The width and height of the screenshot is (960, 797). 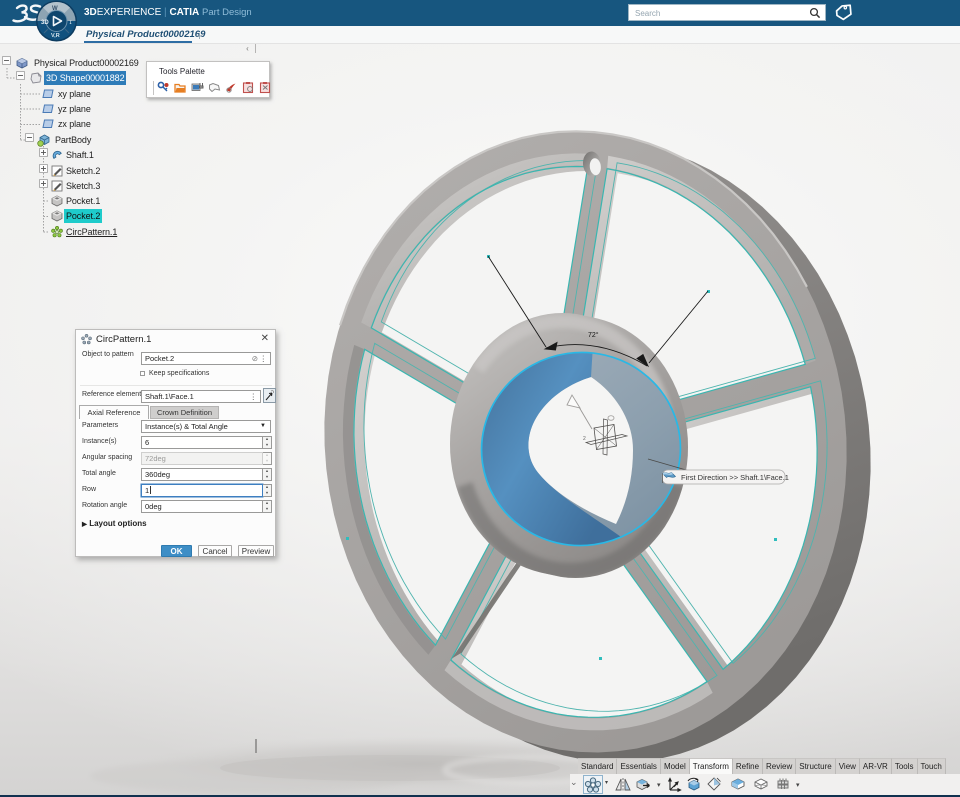 I want to click on svg-text: W, so click(x=55, y=9).